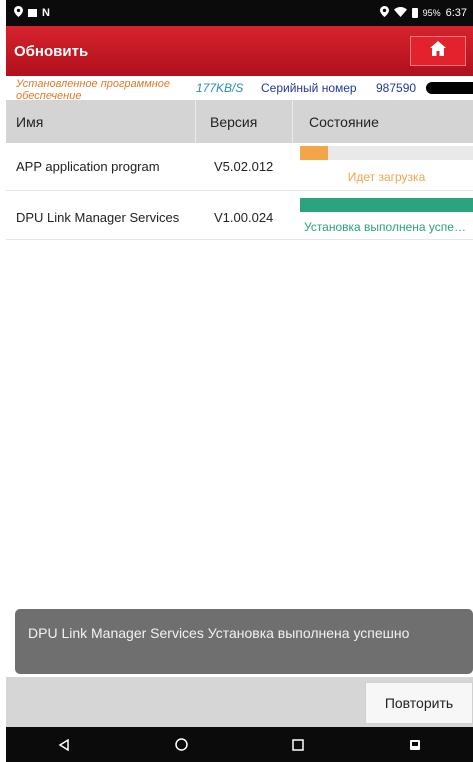  I want to click on navigation-bar, so click(239, 744).